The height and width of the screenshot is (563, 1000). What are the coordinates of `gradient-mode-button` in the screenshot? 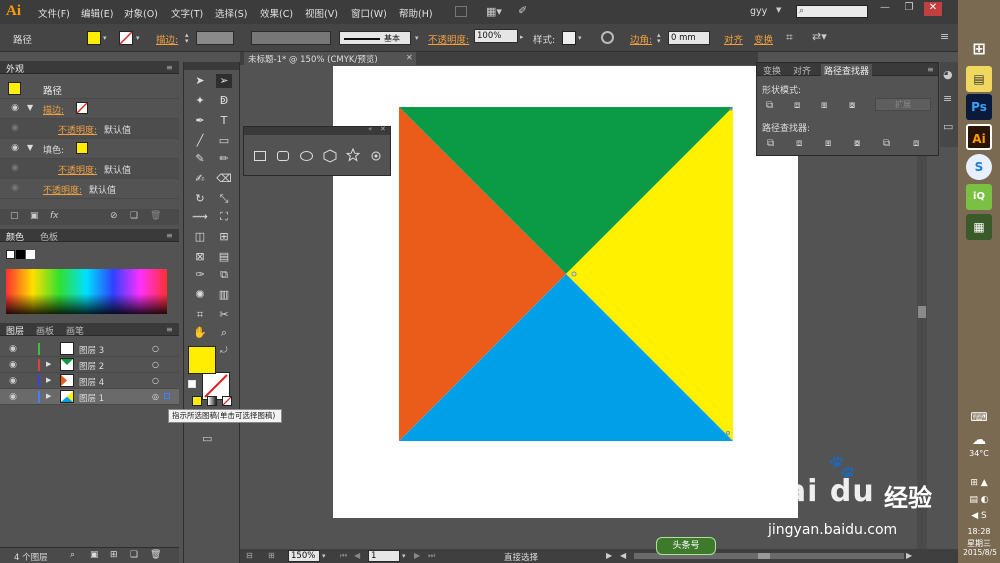 It's located at (212, 401).